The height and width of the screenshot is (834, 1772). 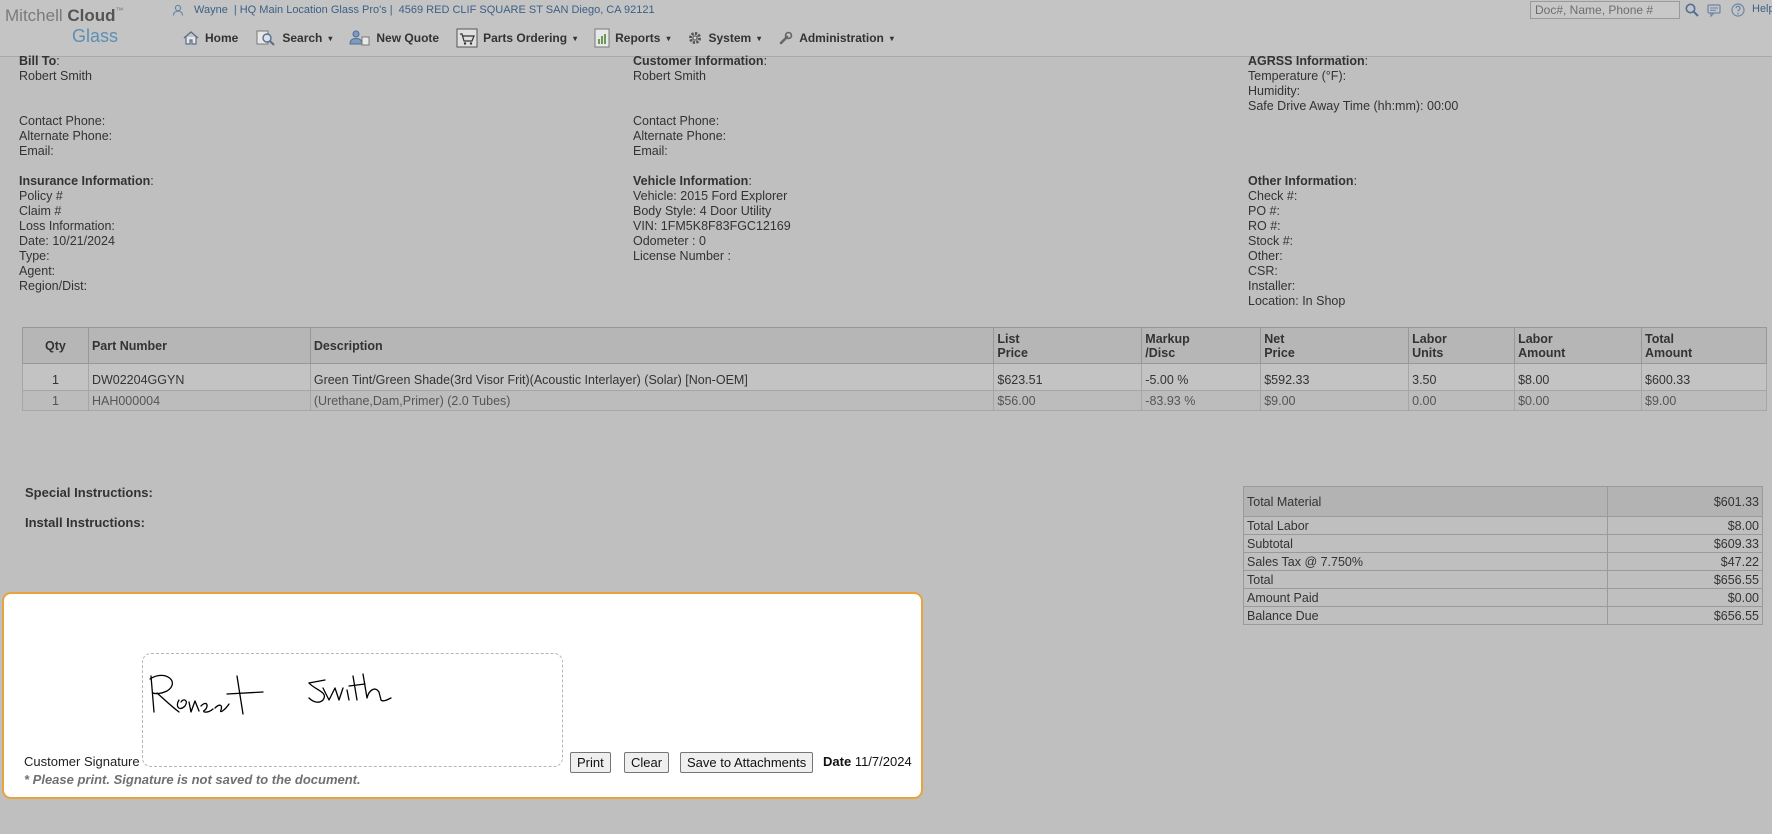 I want to click on nav-search: Search ▾, so click(x=293, y=38).